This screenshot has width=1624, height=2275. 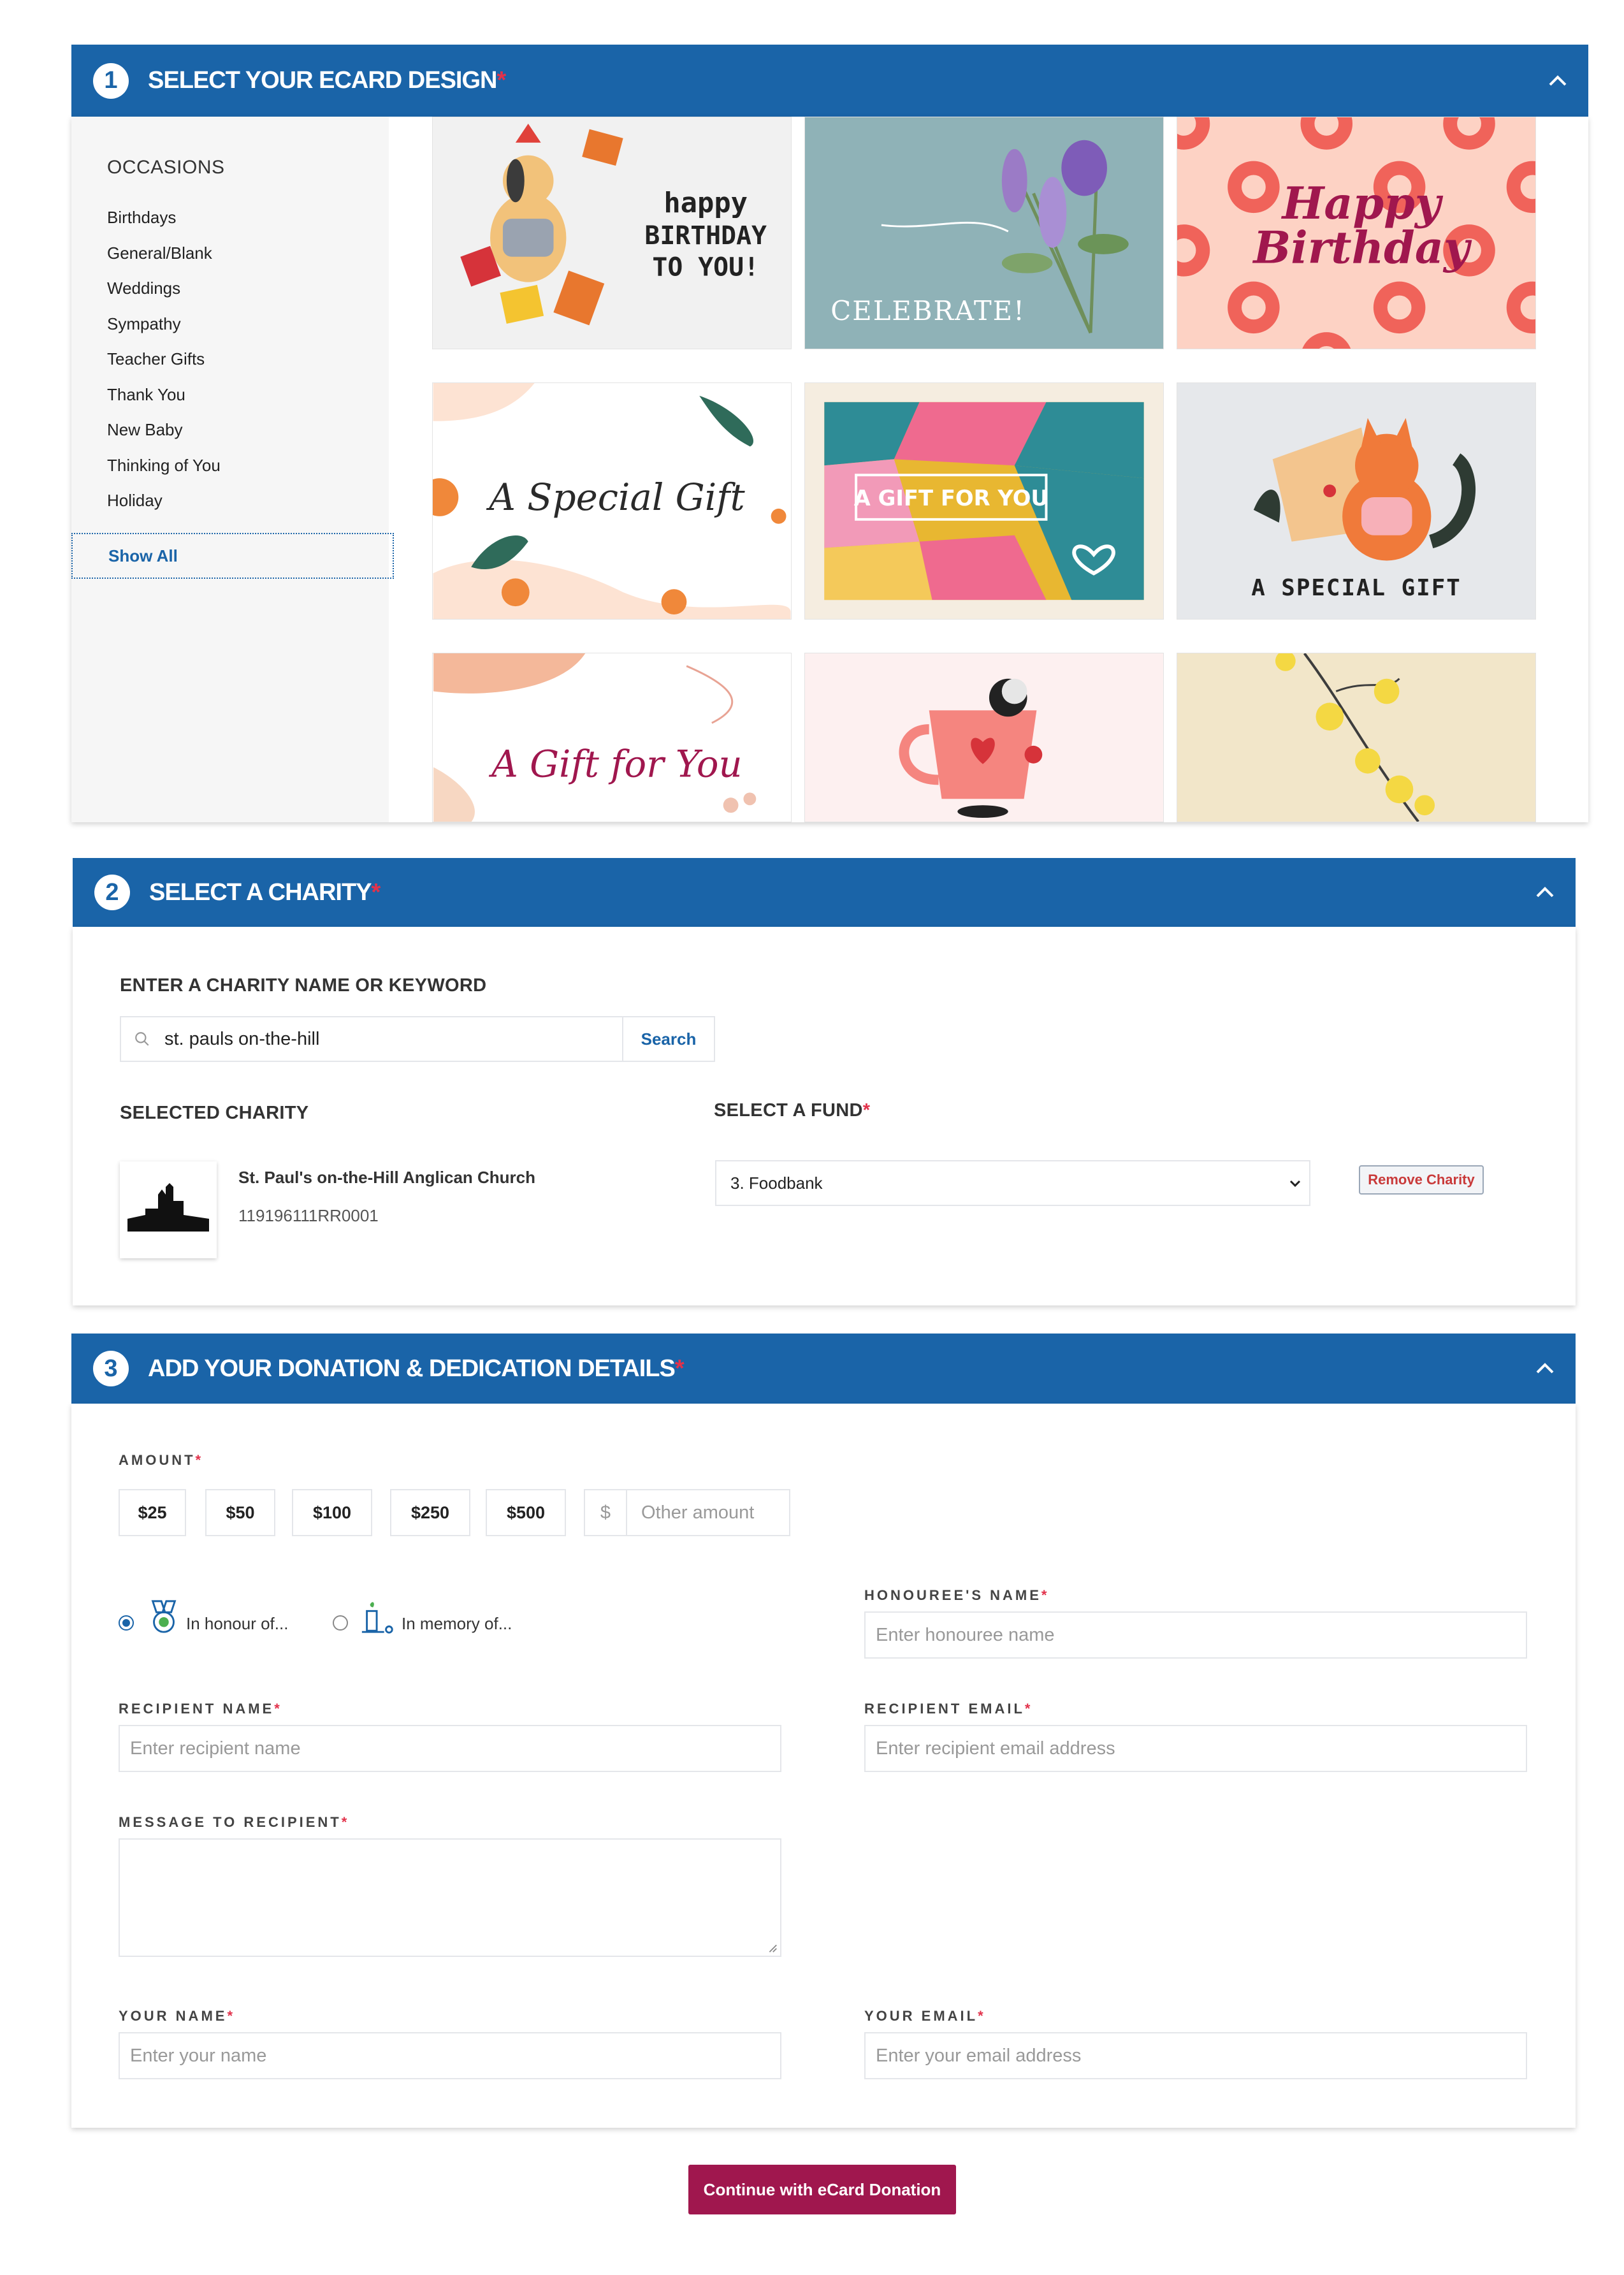 What do you see at coordinates (232, 556) in the screenshot?
I see `show-all-link: Show All` at bounding box center [232, 556].